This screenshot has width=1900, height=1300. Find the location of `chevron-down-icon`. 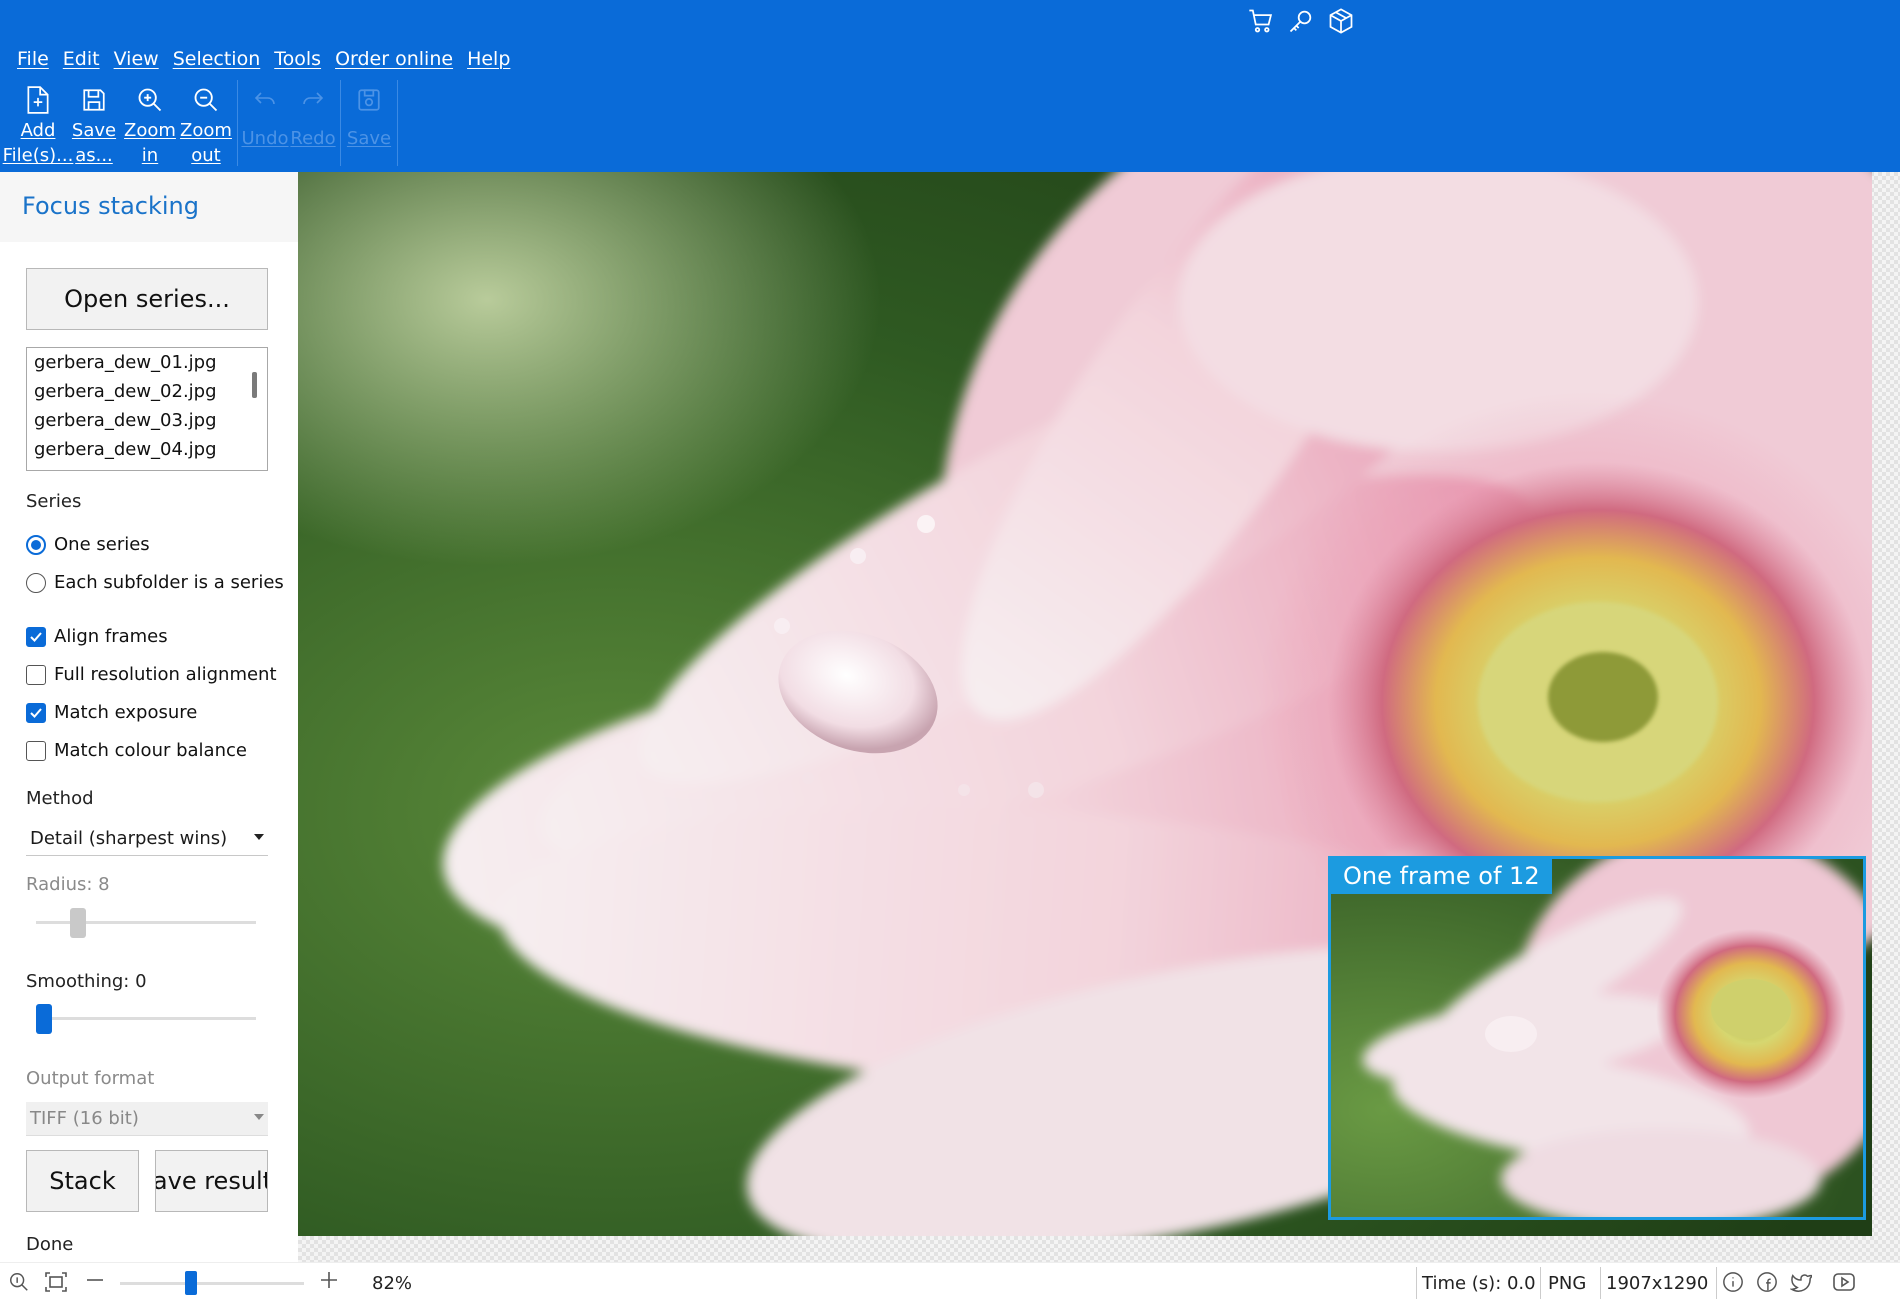

chevron-down-icon is located at coordinates (259, 837).